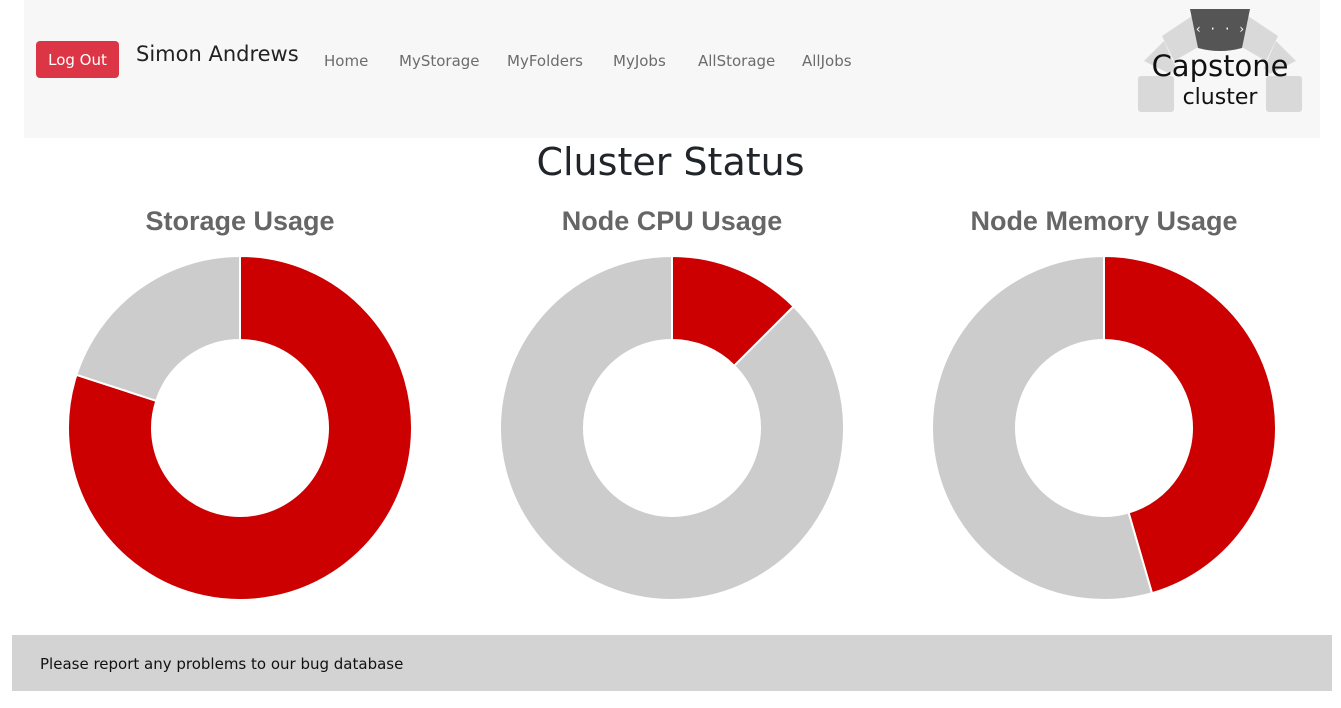  I want to click on page-title: Cluster Status, so click(670, 162).